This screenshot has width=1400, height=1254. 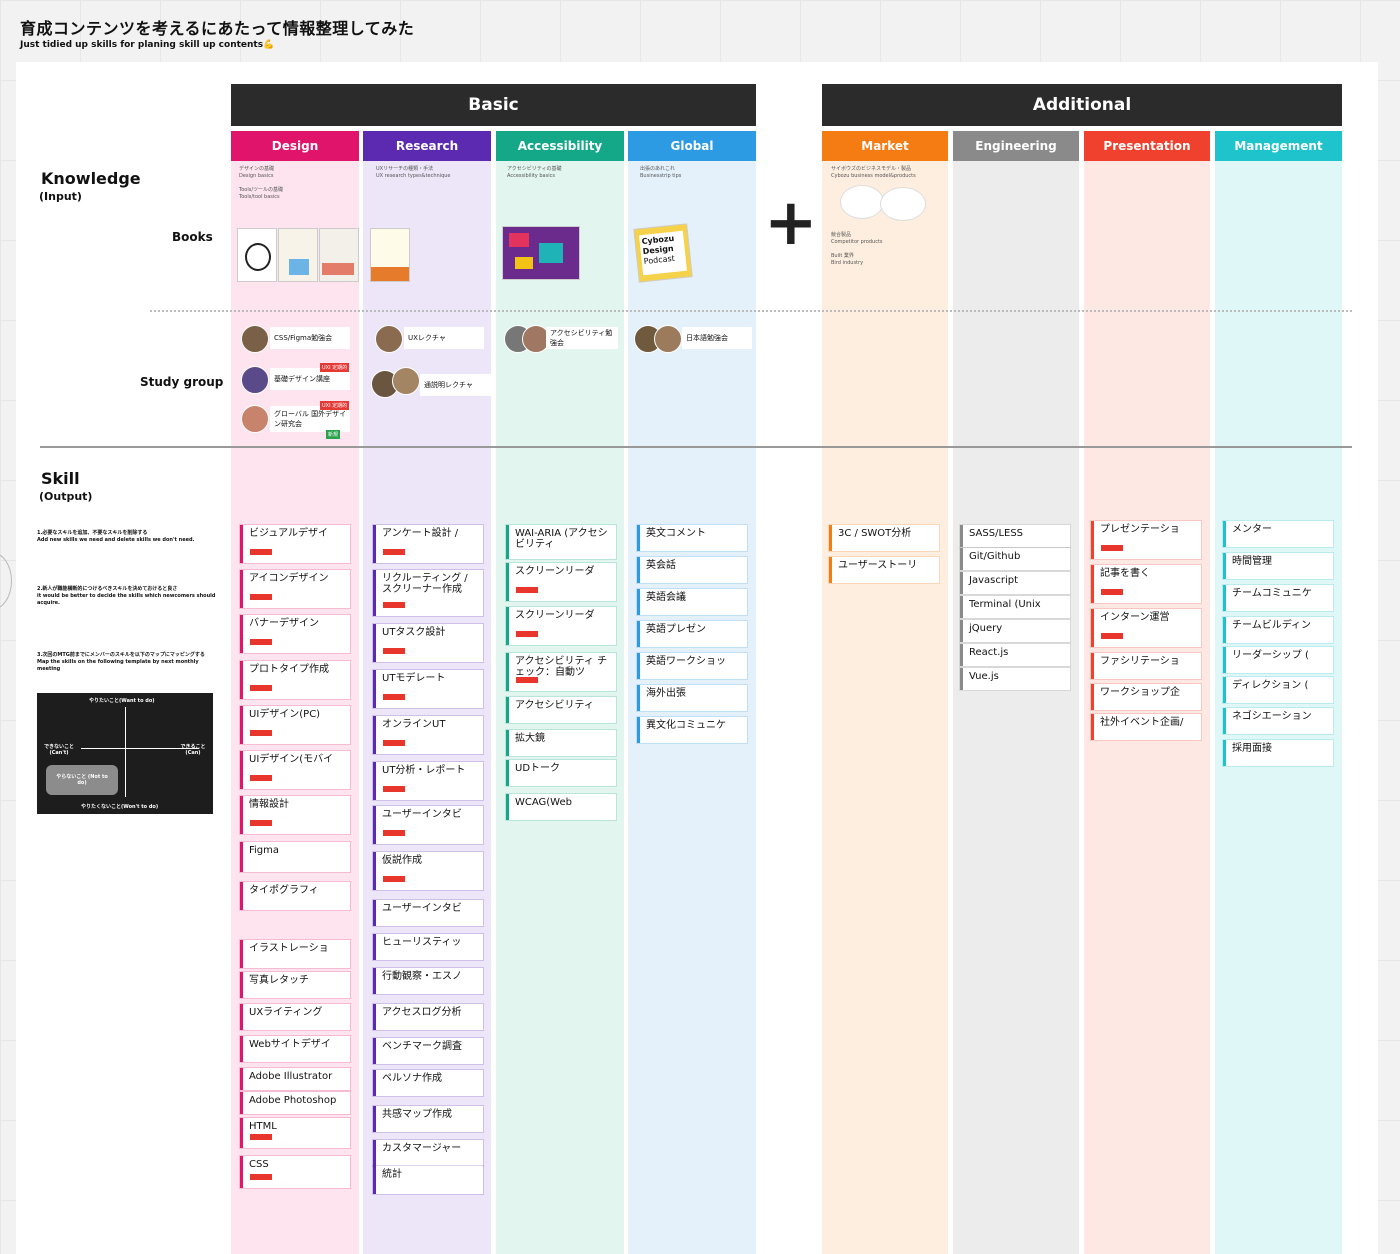 What do you see at coordinates (561, 743) in the screenshot?
I see `skill-card-accessibility: 拡大鏡` at bounding box center [561, 743].